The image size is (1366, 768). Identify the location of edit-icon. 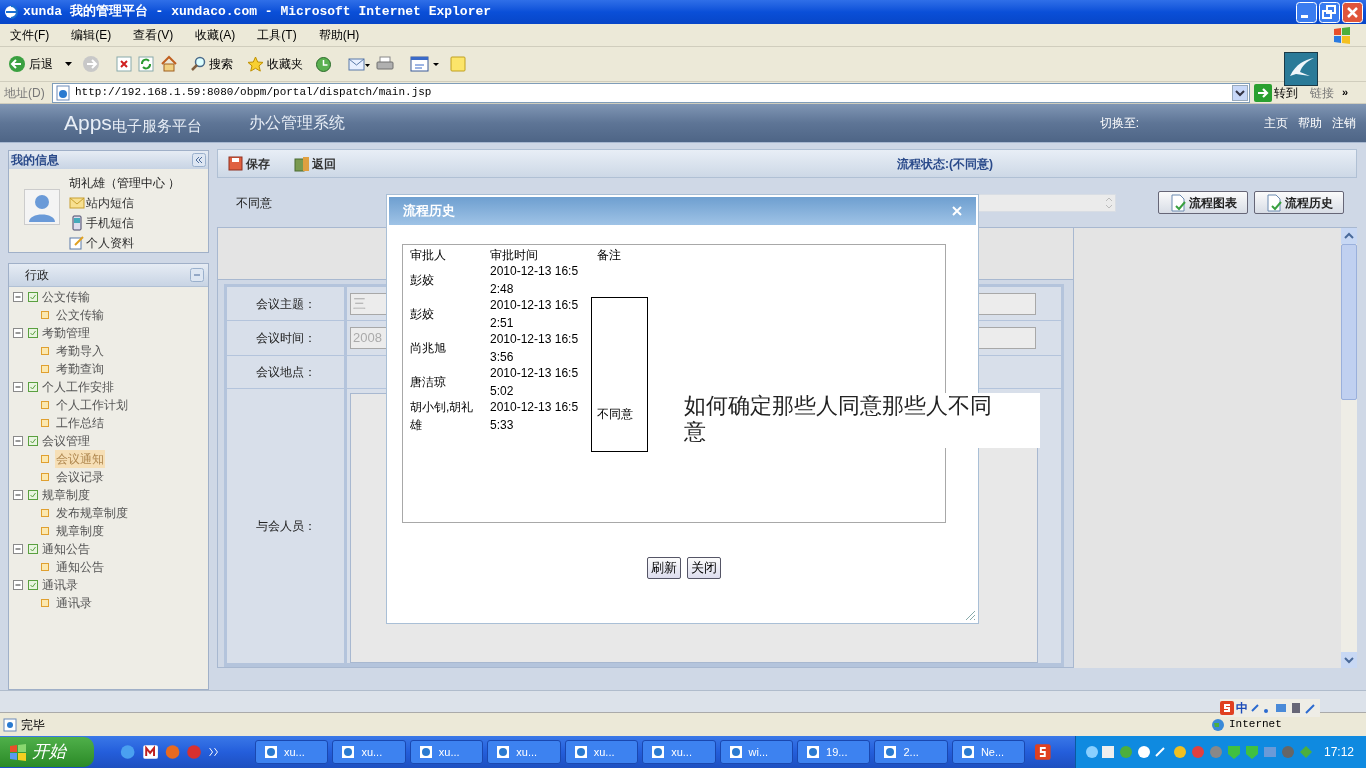
(425, 64).